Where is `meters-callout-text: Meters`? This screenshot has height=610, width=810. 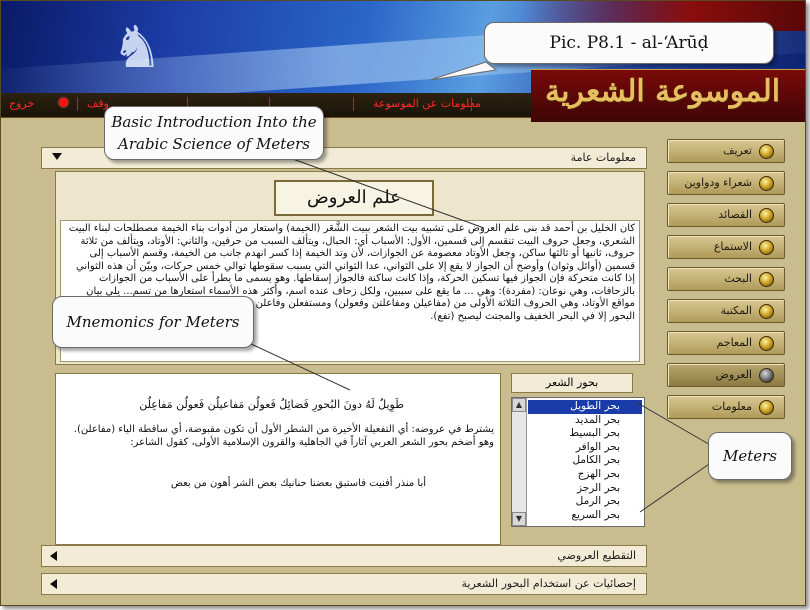 meters-callout-text: Meters is located at coordinates (749, 456).